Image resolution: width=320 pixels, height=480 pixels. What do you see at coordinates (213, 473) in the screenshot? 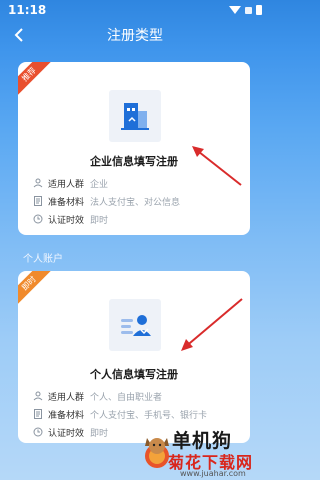
I see `watermark-url: www.juahar.com` at bounding box center [213, 473].